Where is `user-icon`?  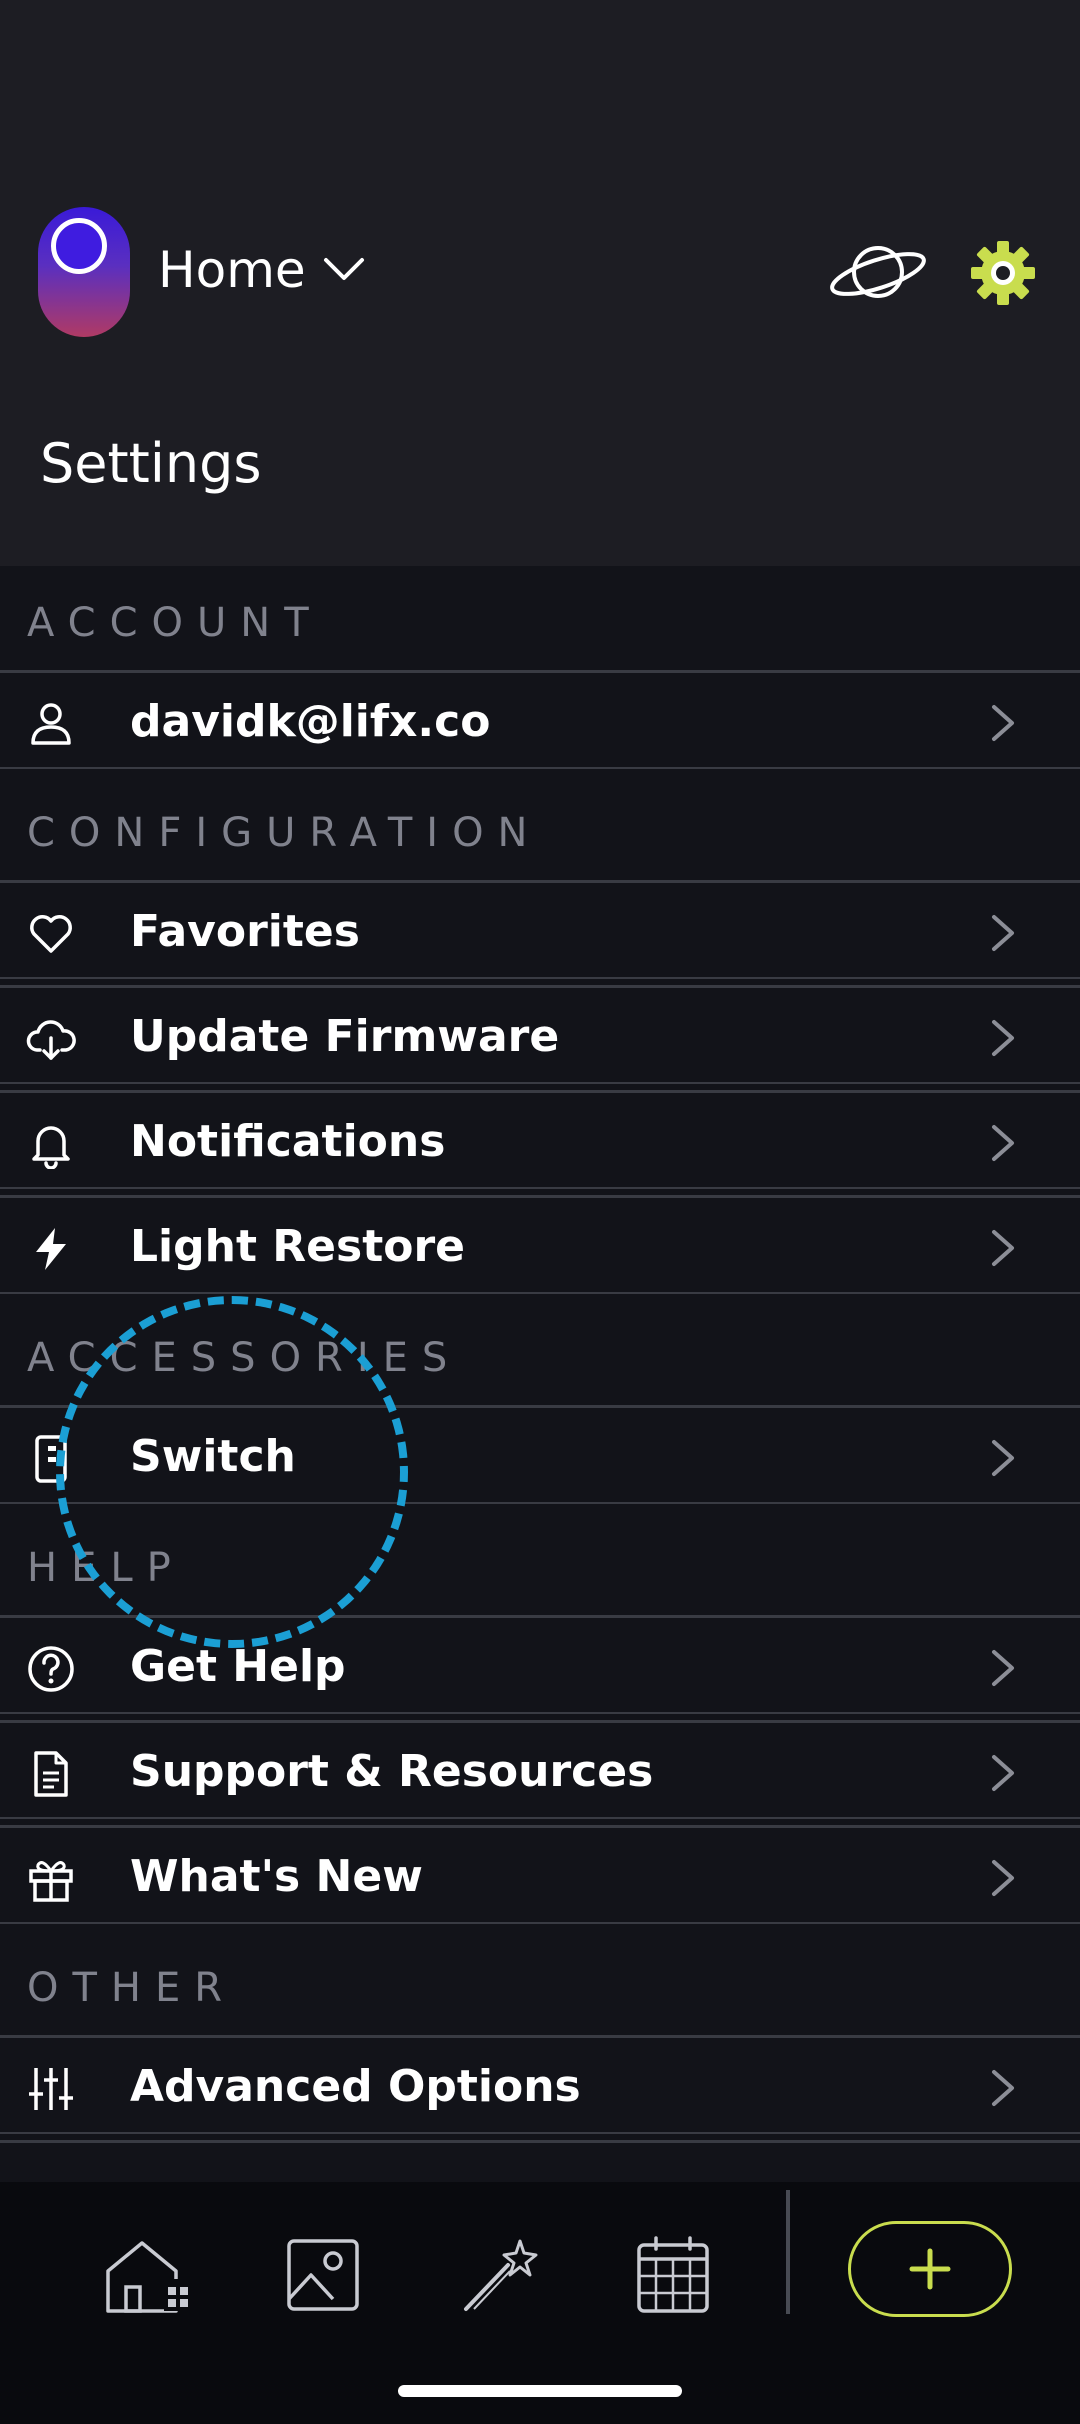
user-icon is located at coordinates (51, 724).